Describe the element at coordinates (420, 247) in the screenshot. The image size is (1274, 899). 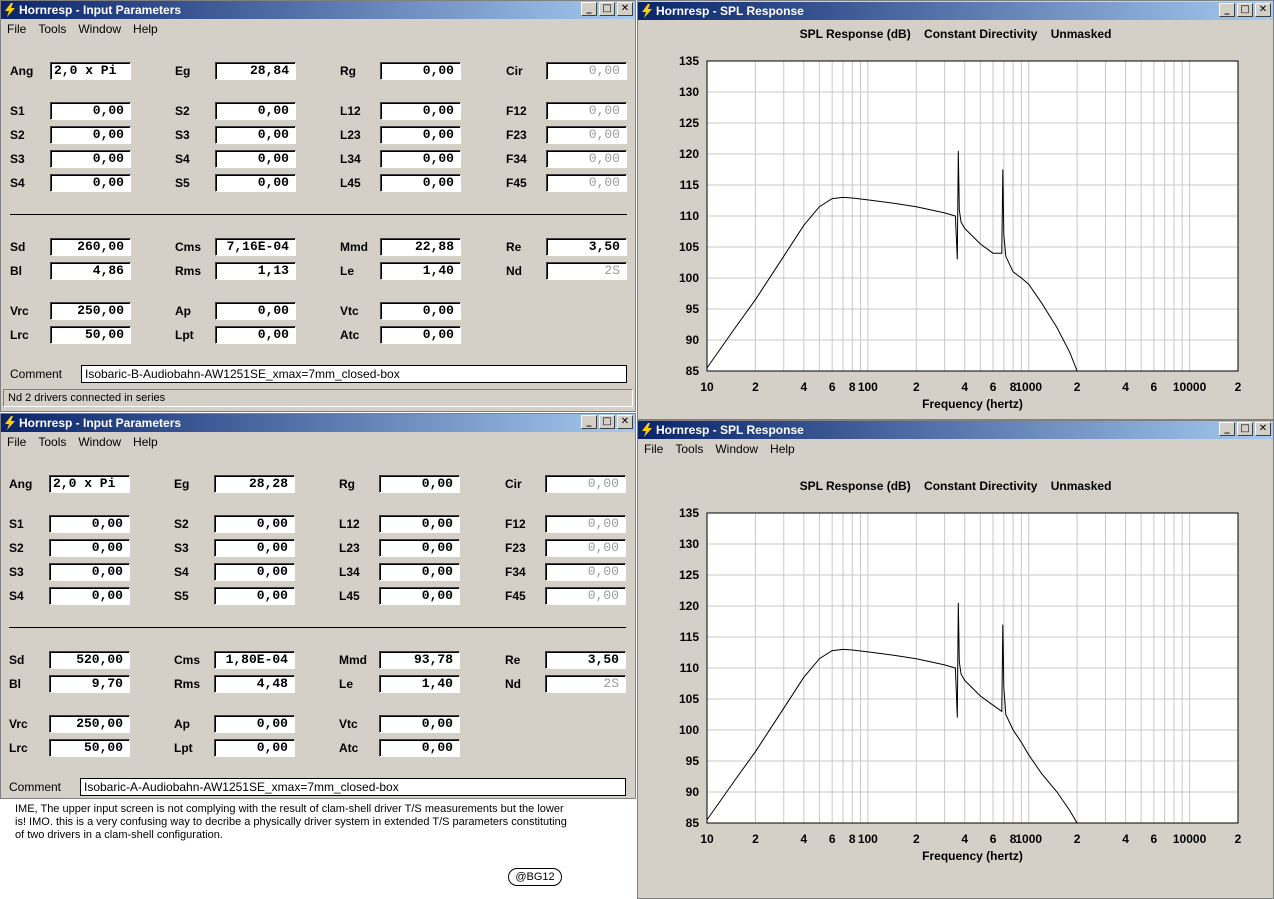
I see `param-field-mmd: 22,88` at that location.